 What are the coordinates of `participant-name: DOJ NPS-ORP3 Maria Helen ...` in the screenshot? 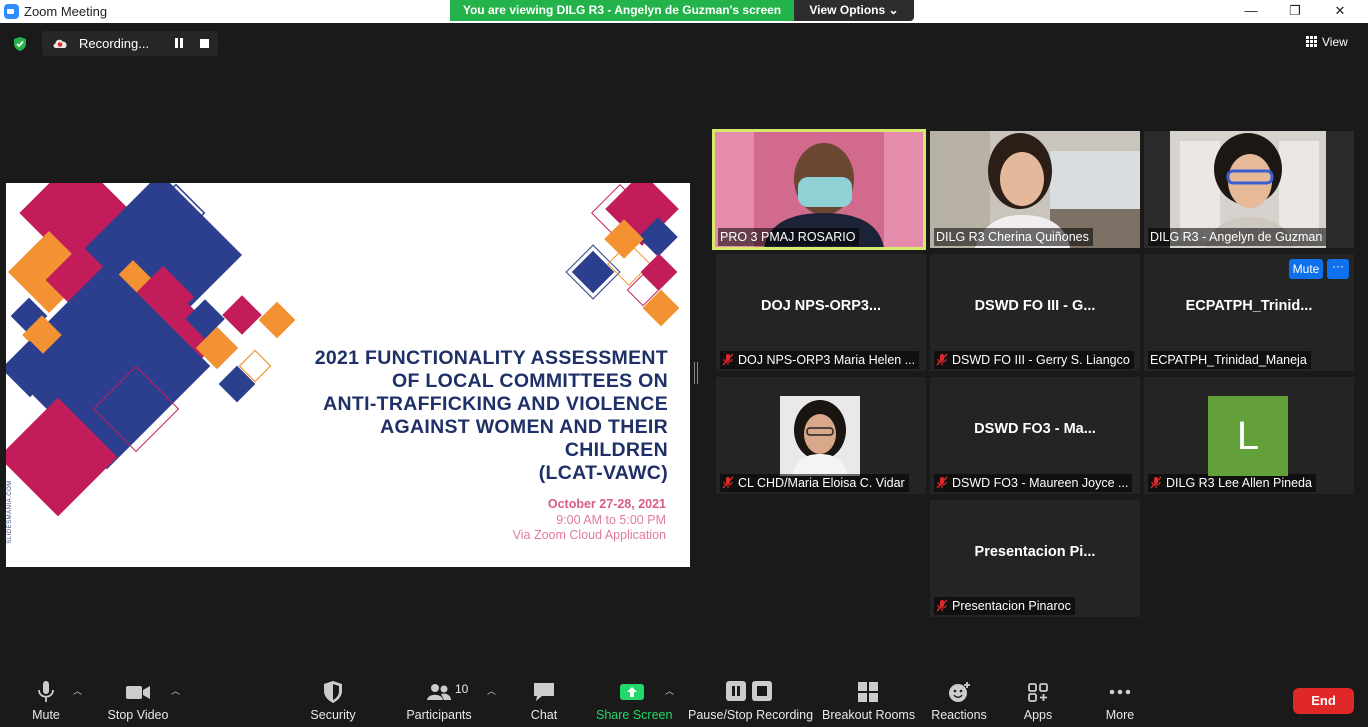 It's located at (827, 360).